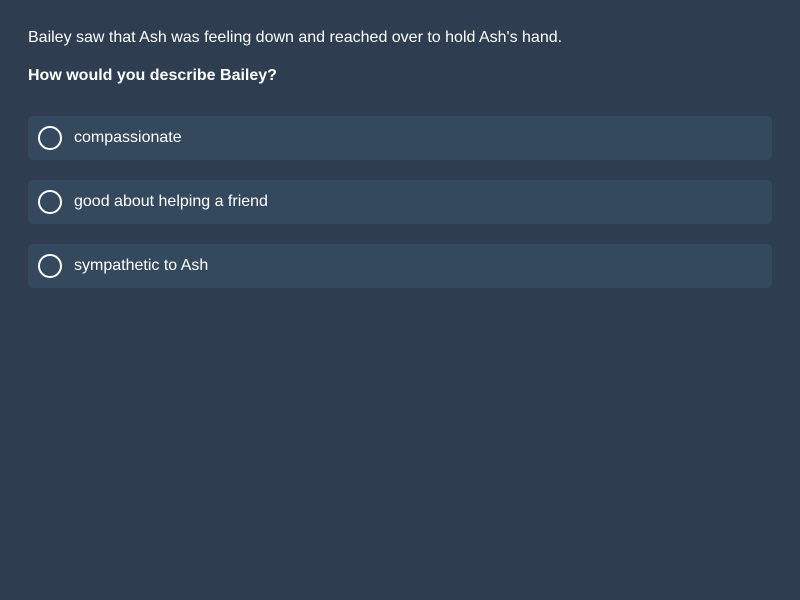 Image resolution: width=800 pixels, height=600 pixels. What do you see at coordinates (141, 265) in the screenshot?
I see `answer-option-label: sympathetic to Ash` at bounding box center [141, 265].